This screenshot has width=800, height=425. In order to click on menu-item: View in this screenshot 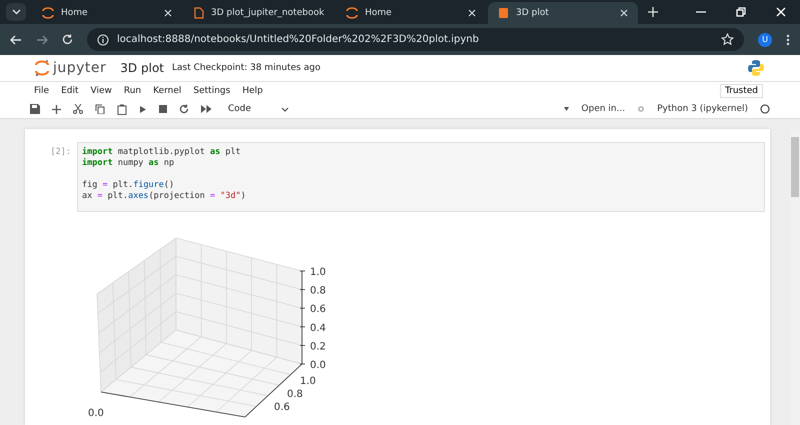, I will do `click(101, 91)`.